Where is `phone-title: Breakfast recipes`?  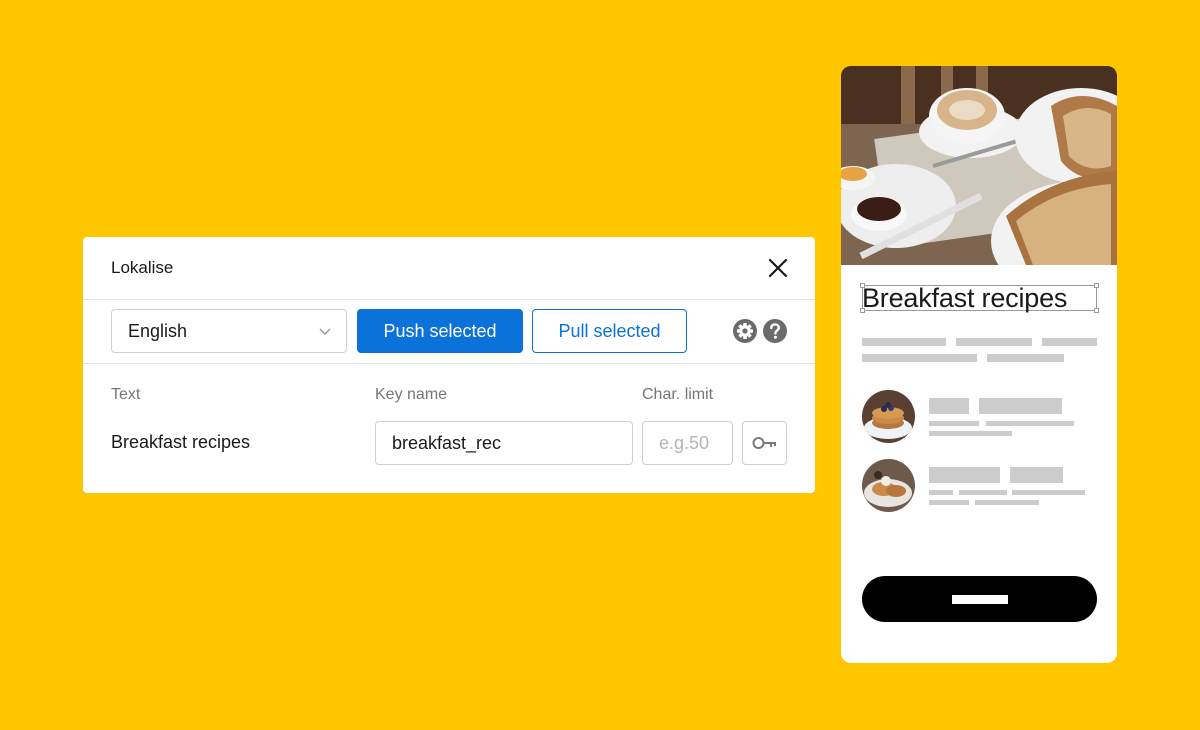
phone-title: Breakfast recipes is located at coordinates (965, 298).